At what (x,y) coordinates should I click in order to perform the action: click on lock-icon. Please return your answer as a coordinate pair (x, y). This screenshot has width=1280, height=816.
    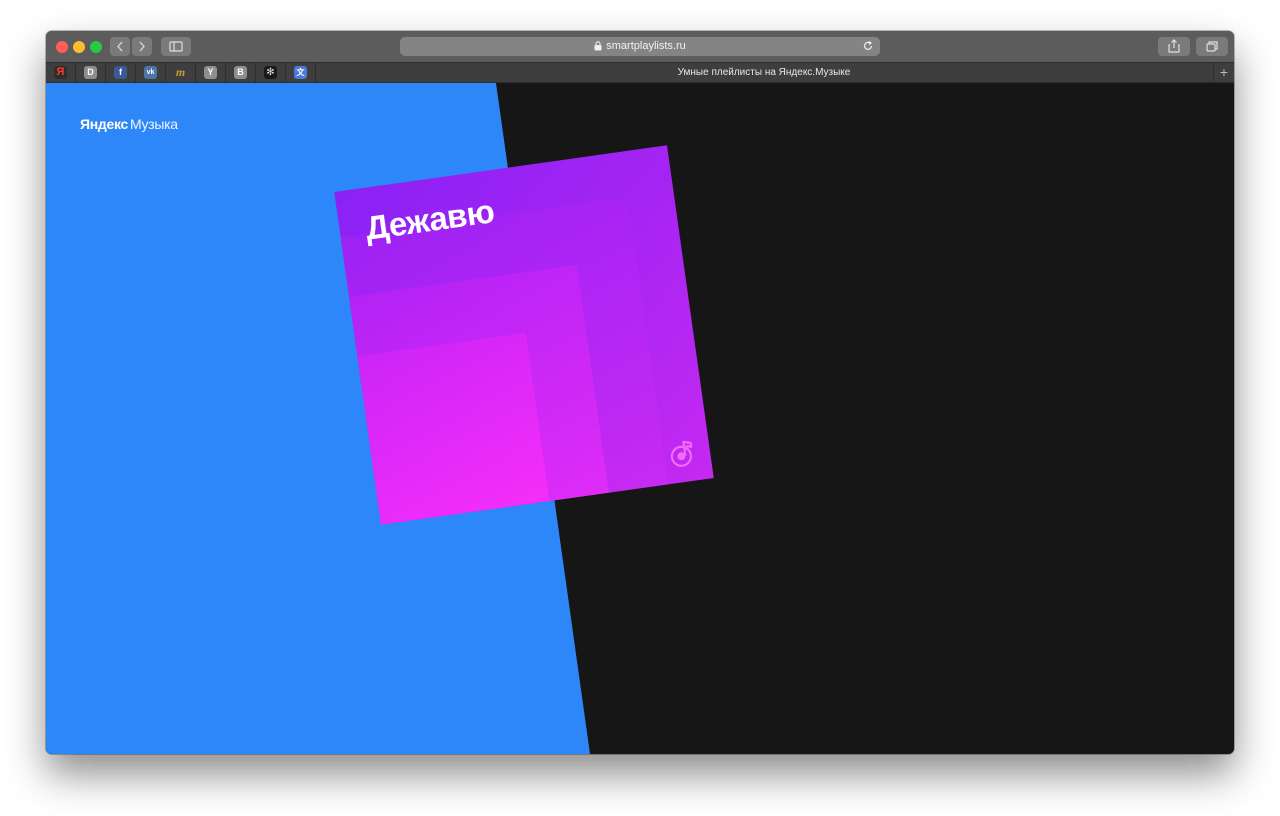
    Looking at the image, I should click on (598, 46).